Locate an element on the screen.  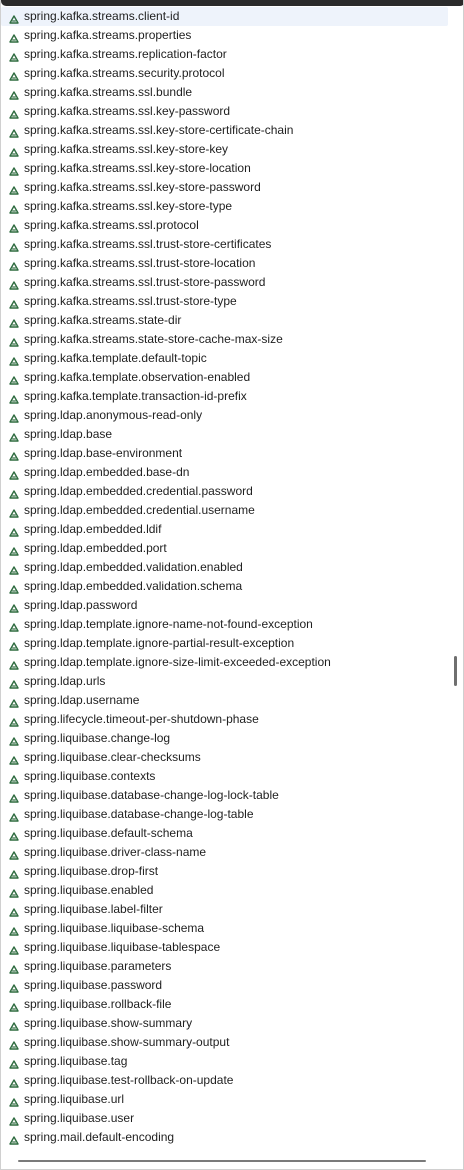
list-item: spring.liquibase.liquibase-schema is located at coordinates (225, 928).